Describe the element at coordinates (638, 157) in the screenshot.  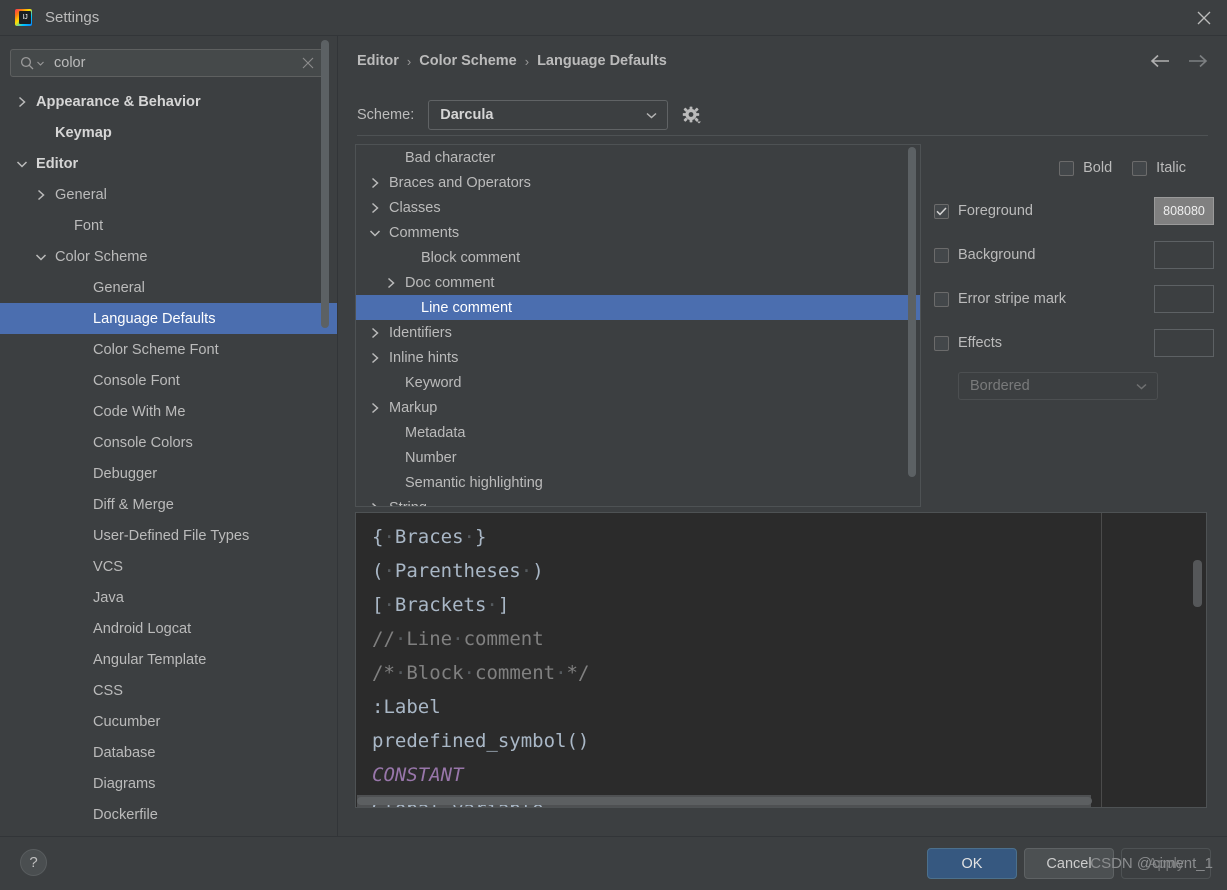
I see `color-tree-item-bad-character: Bad character` at that location.